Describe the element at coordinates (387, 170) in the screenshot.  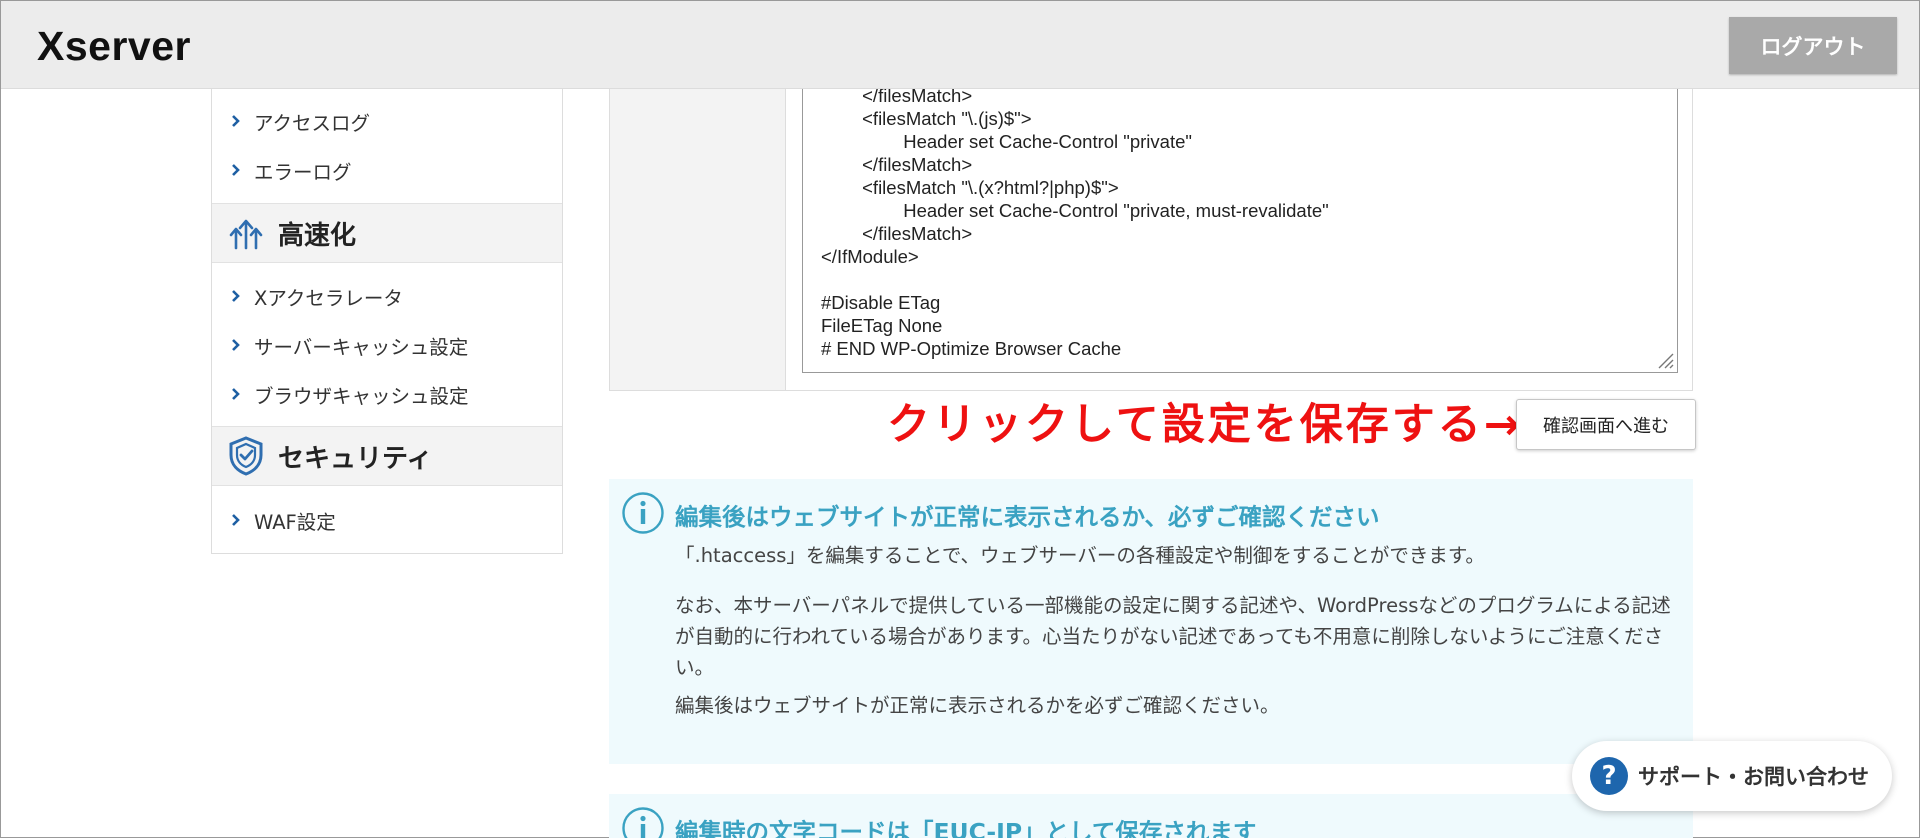
I see `sidebar-item-error-log: エラーログ` at that location.